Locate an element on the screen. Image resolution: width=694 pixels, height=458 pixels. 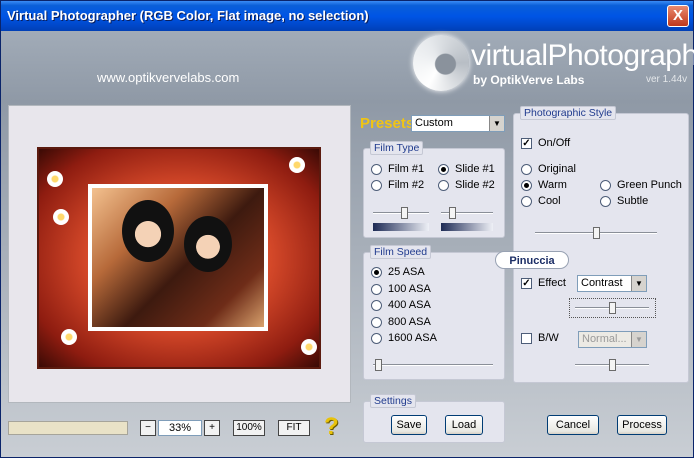
film-speed-400: 400 ASA is located at coordinates (401, 306).